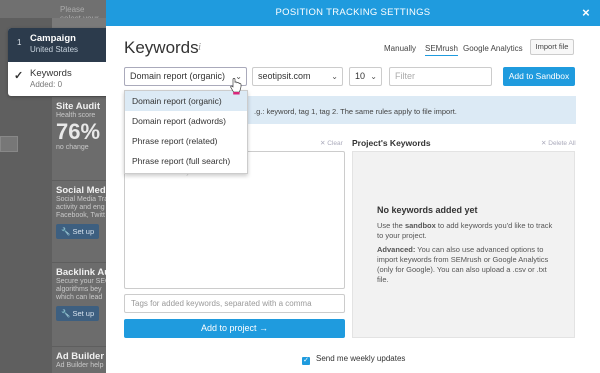  I want to click on step-campaign: 1 Campaign United States, so click(59, 45).